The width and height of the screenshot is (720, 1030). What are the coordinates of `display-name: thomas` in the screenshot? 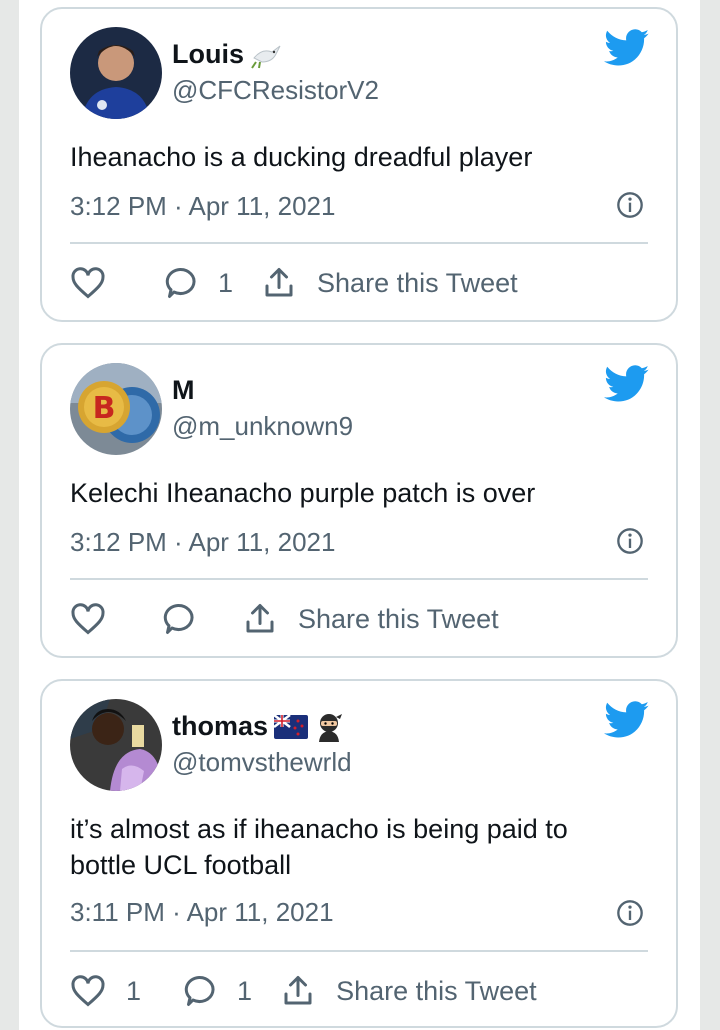 It's located at (258, 726).